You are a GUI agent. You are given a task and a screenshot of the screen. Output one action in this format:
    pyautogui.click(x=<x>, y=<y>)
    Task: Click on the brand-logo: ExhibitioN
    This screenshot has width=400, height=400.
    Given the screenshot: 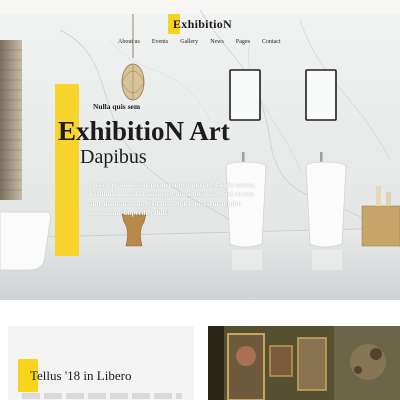 What is the action you would take?
    pyautogui.click(x=200, y=24)
    